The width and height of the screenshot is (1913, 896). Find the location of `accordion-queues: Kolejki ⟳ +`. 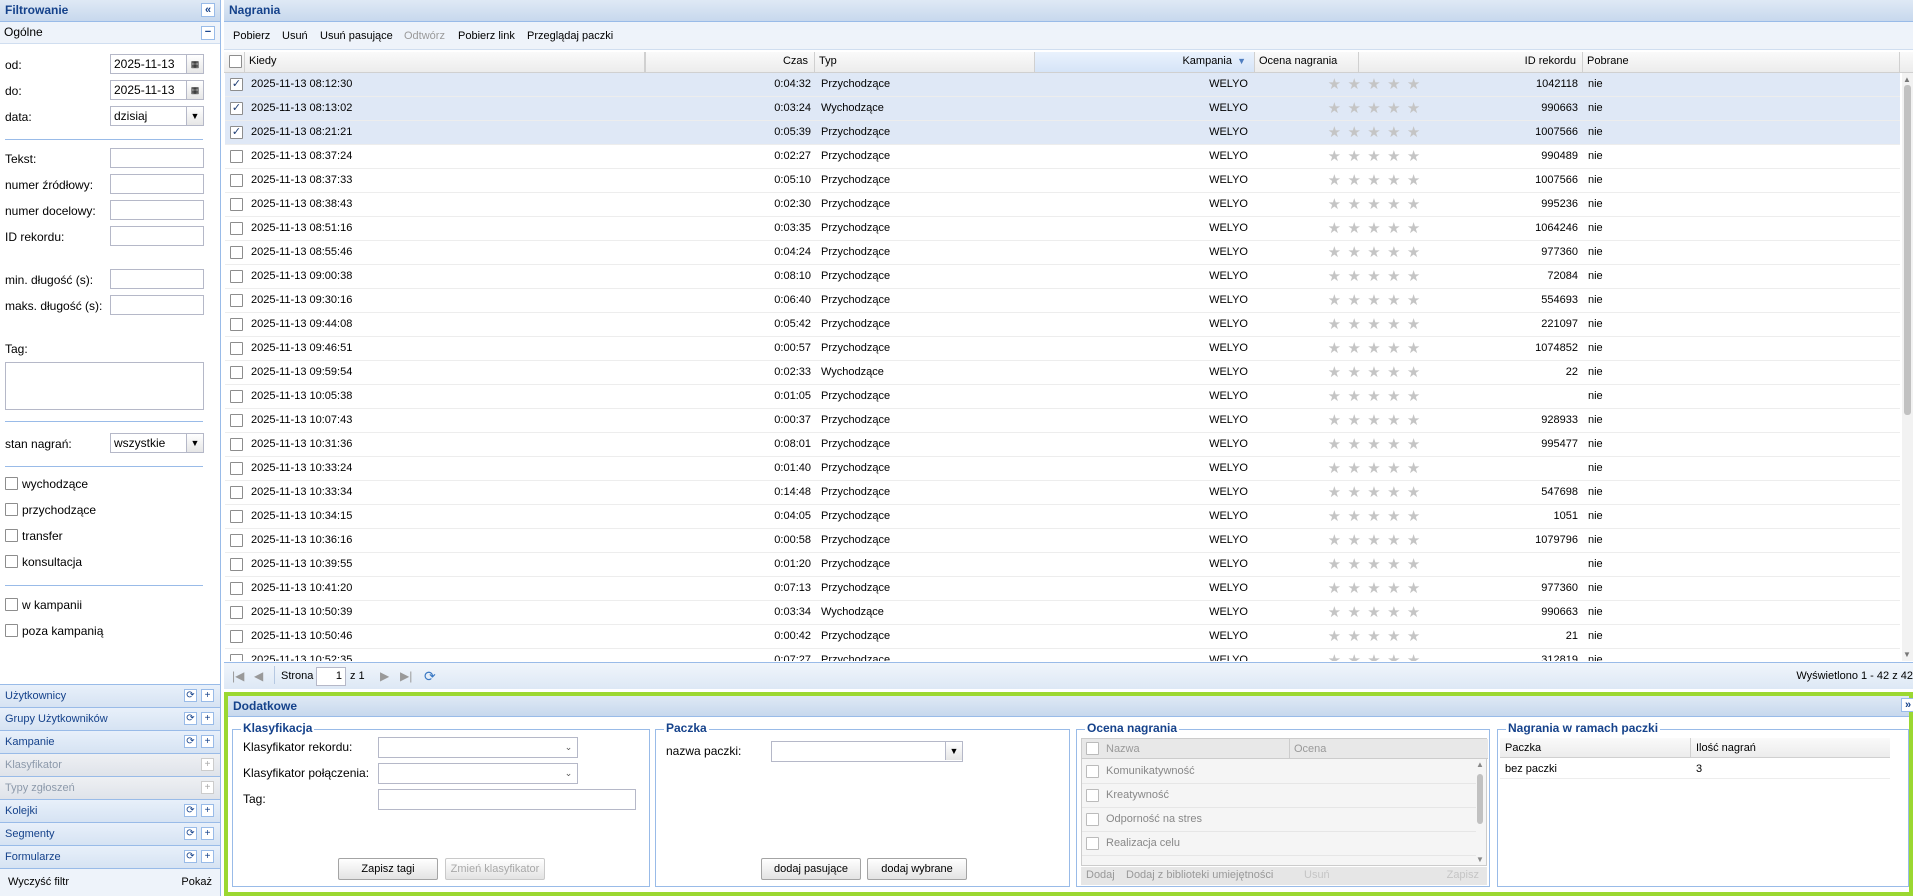

accordion-queues: Kolejki ⟳ + is located at coordinates (110, 810).